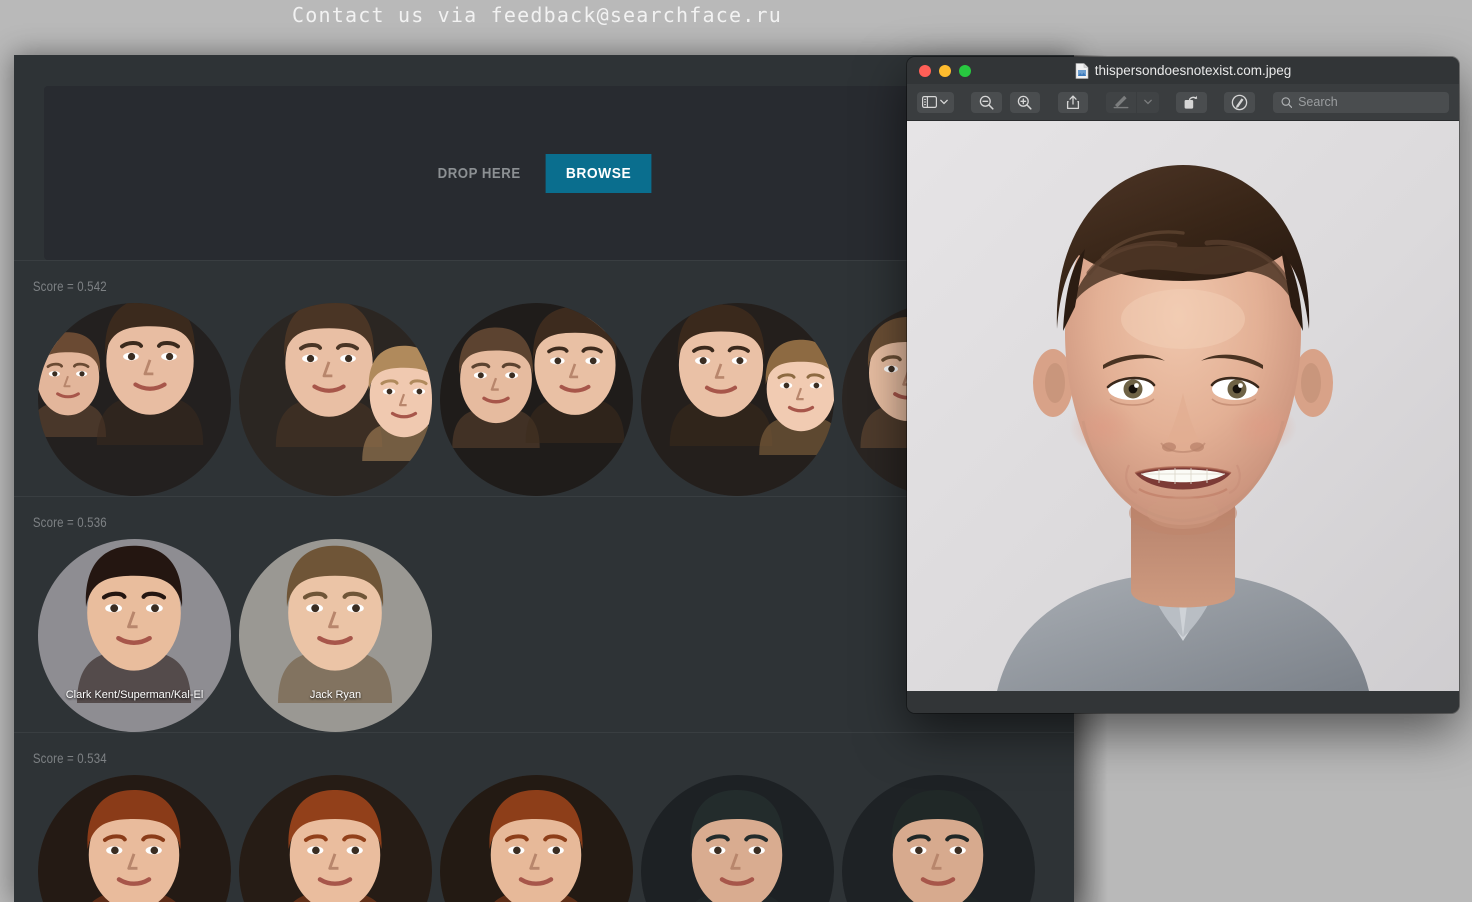 The height and width of the screenshot is (902, 1472). I want to click on search-field, so click(1361, 102).